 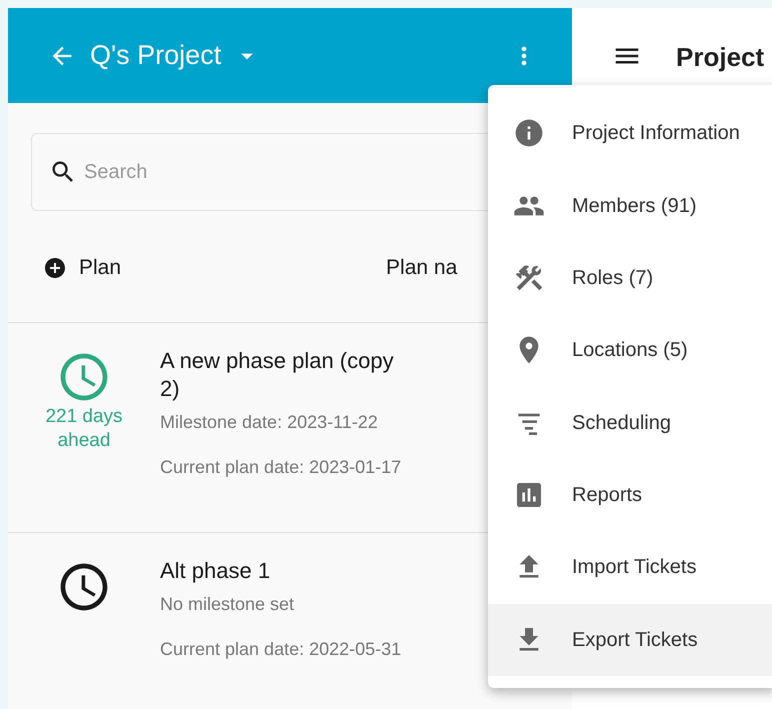 What do you see at coordinates (228, 604) in the screenshot?
I see `milestone-text: No milestone set` at bounding box center [228, 604].